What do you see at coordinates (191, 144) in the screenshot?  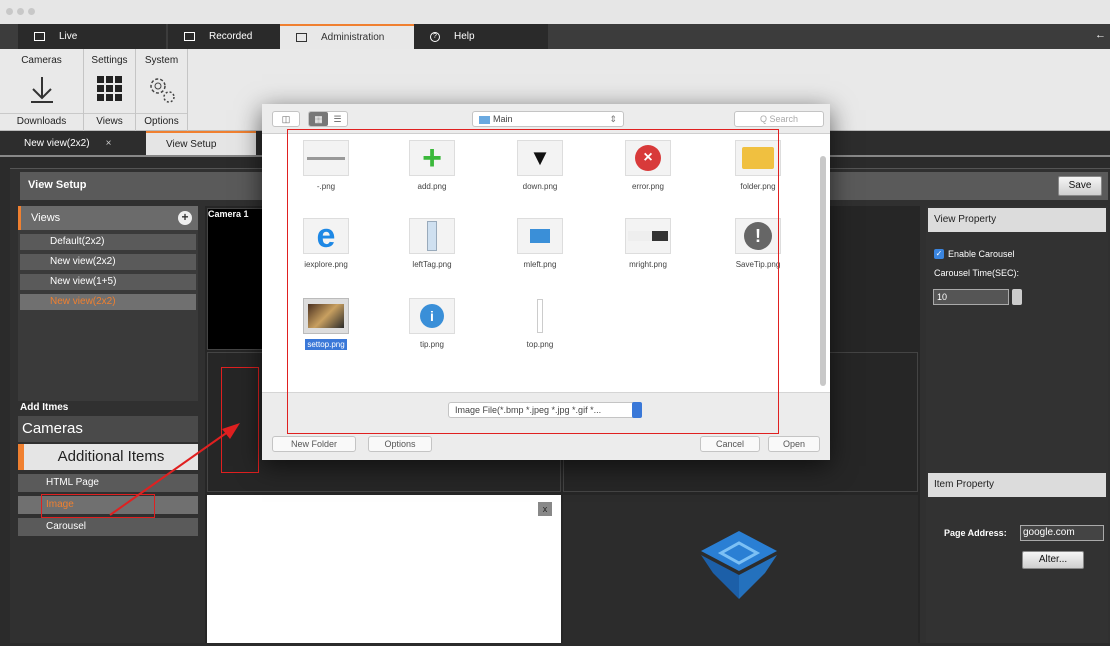 I see `tab-view-setup-label: View Setup` at bounding box center [191, 144].